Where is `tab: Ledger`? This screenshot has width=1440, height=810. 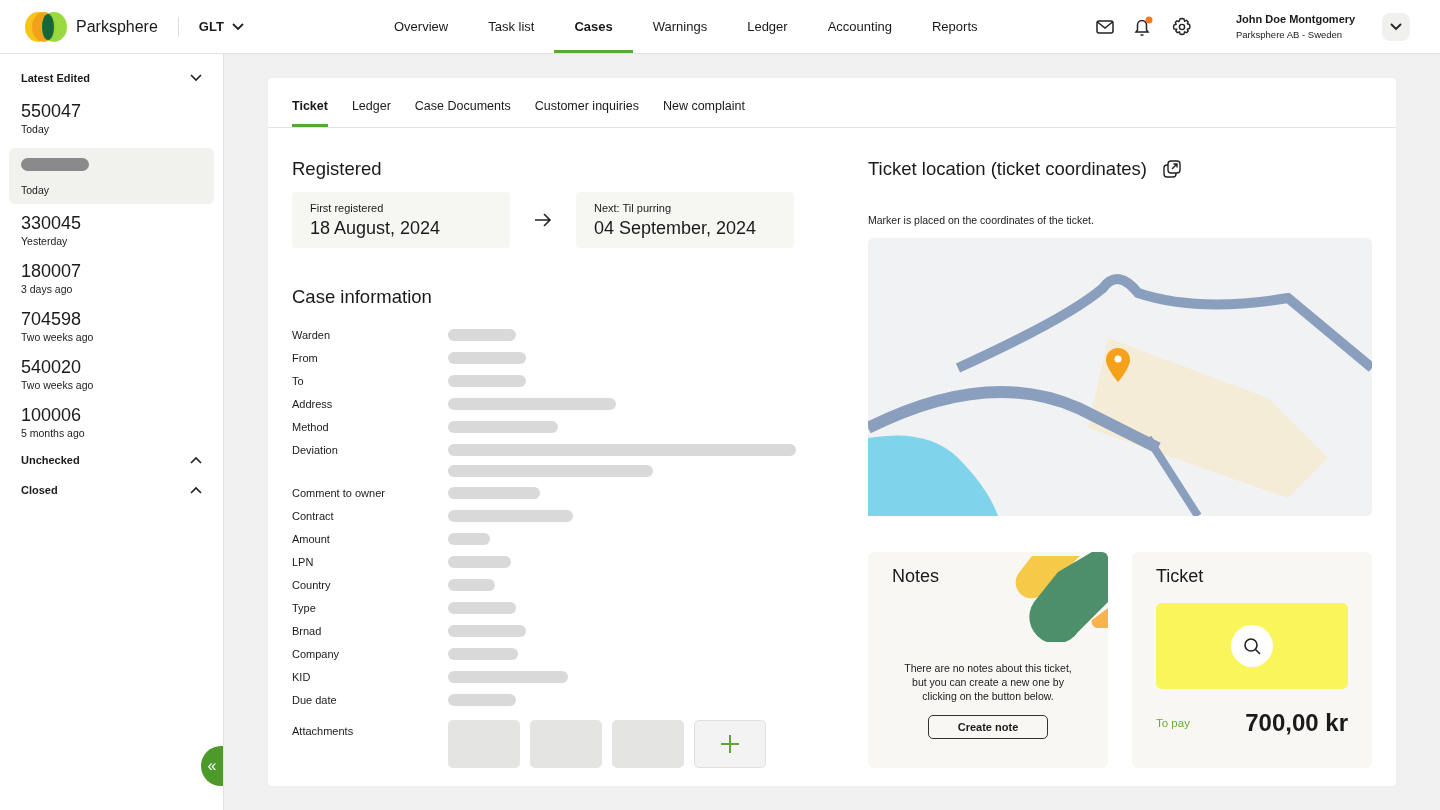 tab: Ledger is located at coordinates (371, 113).